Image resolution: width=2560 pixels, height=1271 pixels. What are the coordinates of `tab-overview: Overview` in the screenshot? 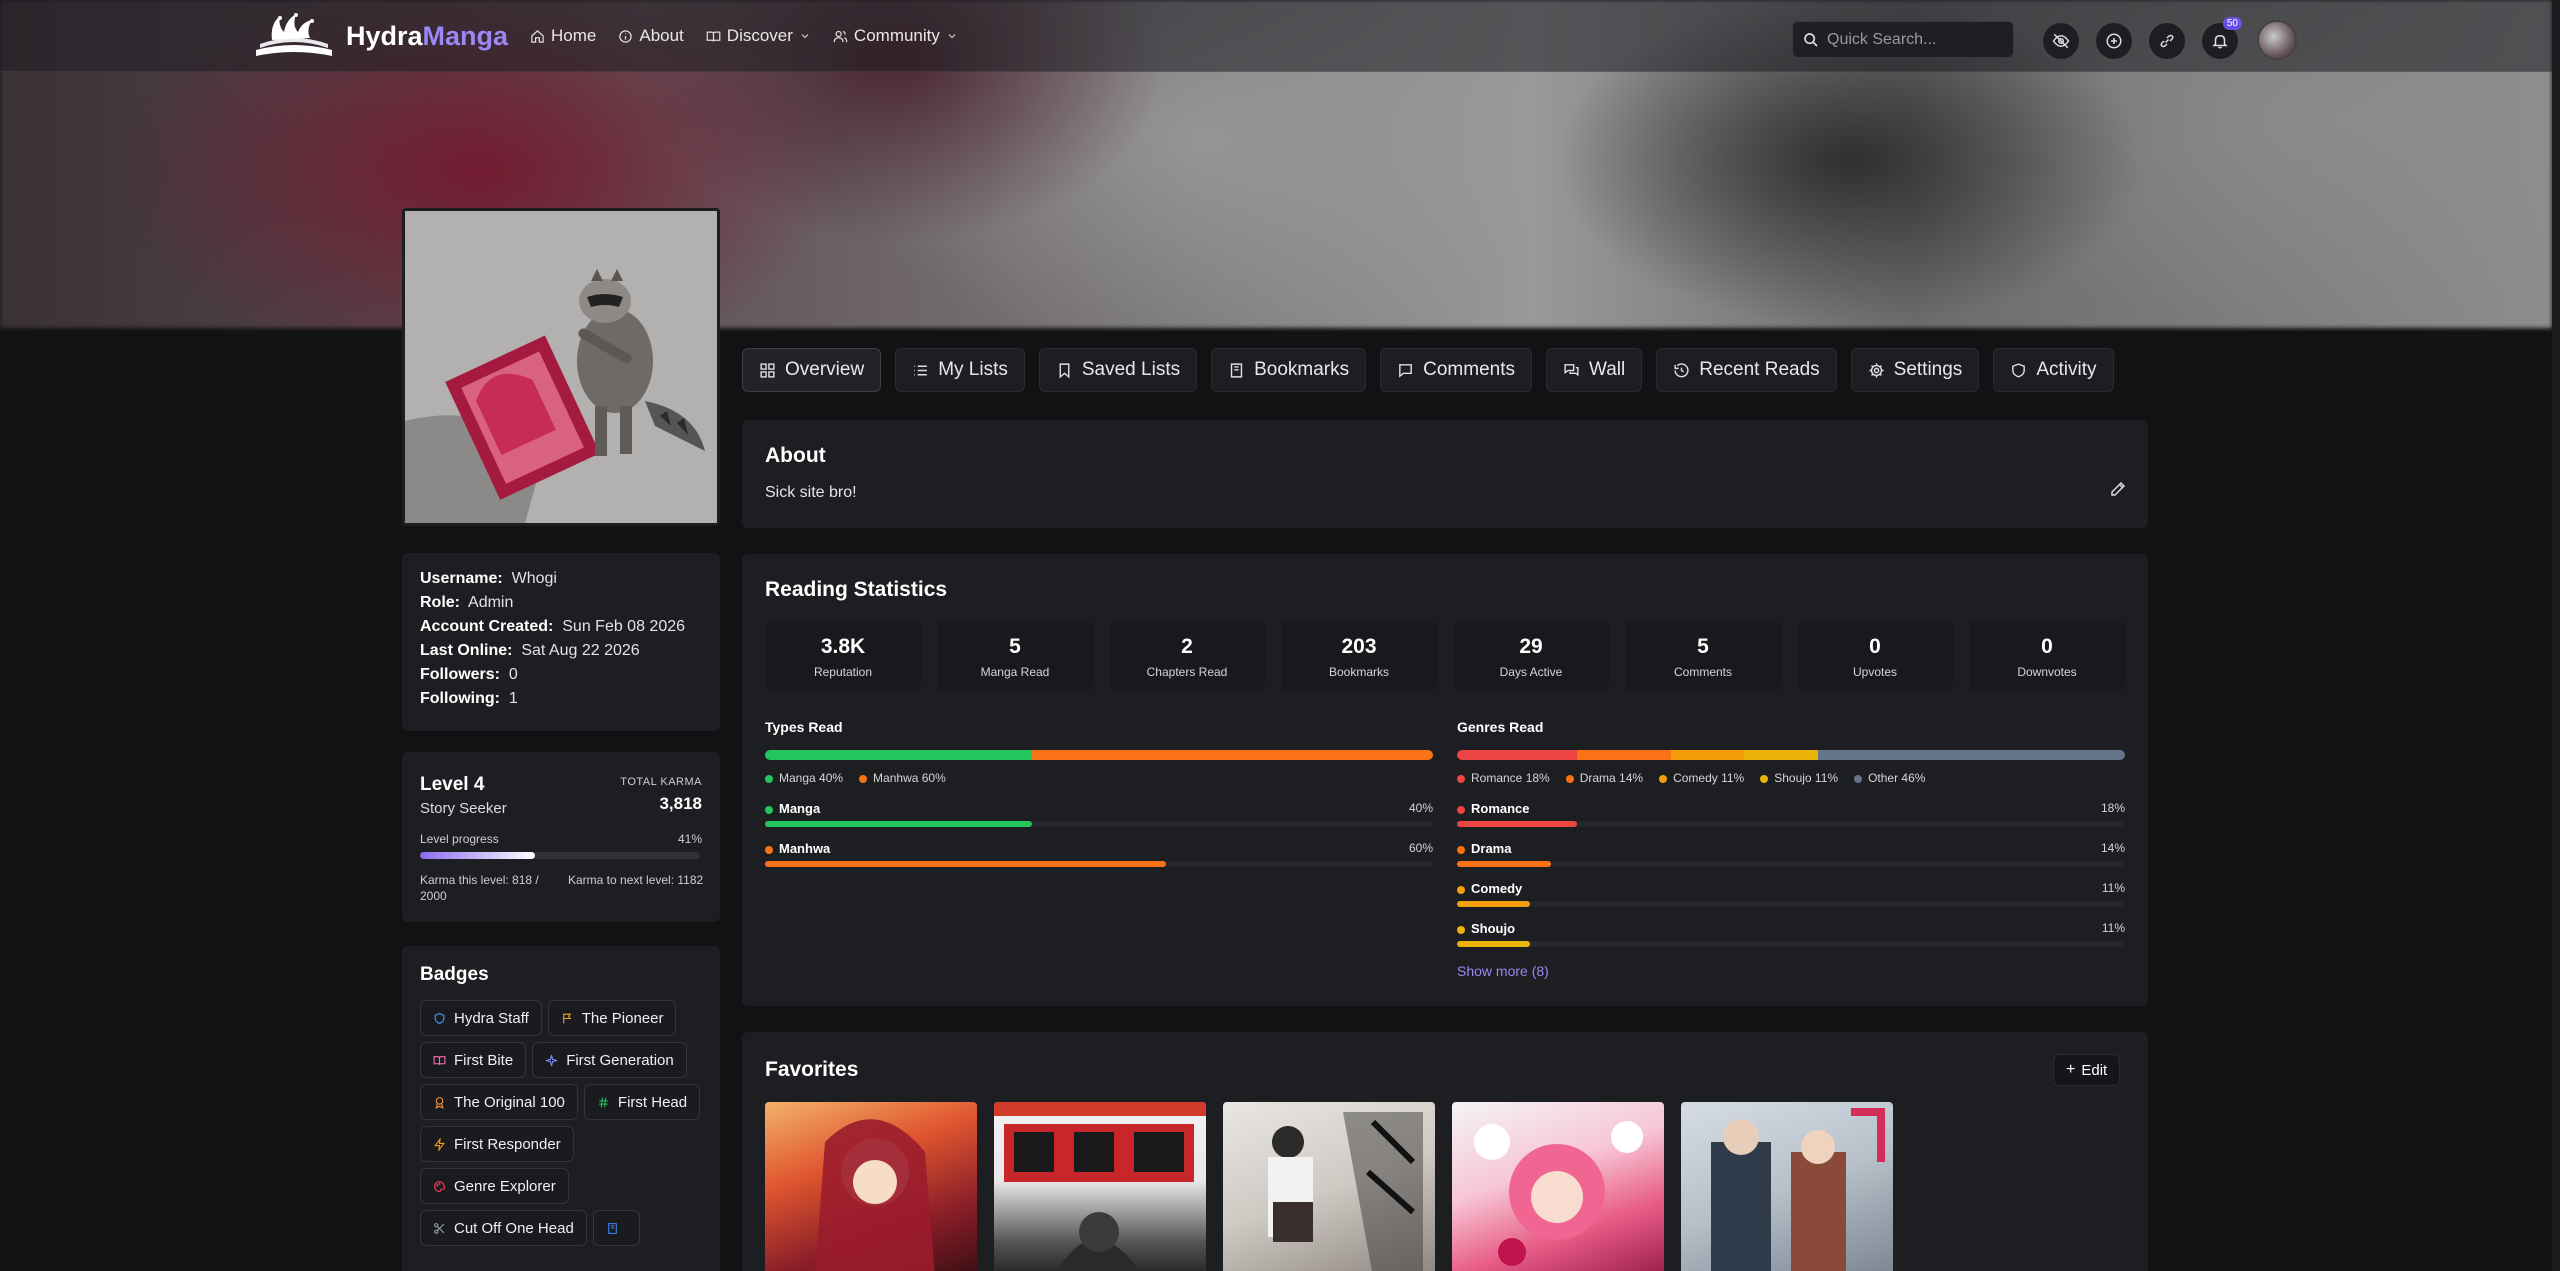 It's located at (812, 370).